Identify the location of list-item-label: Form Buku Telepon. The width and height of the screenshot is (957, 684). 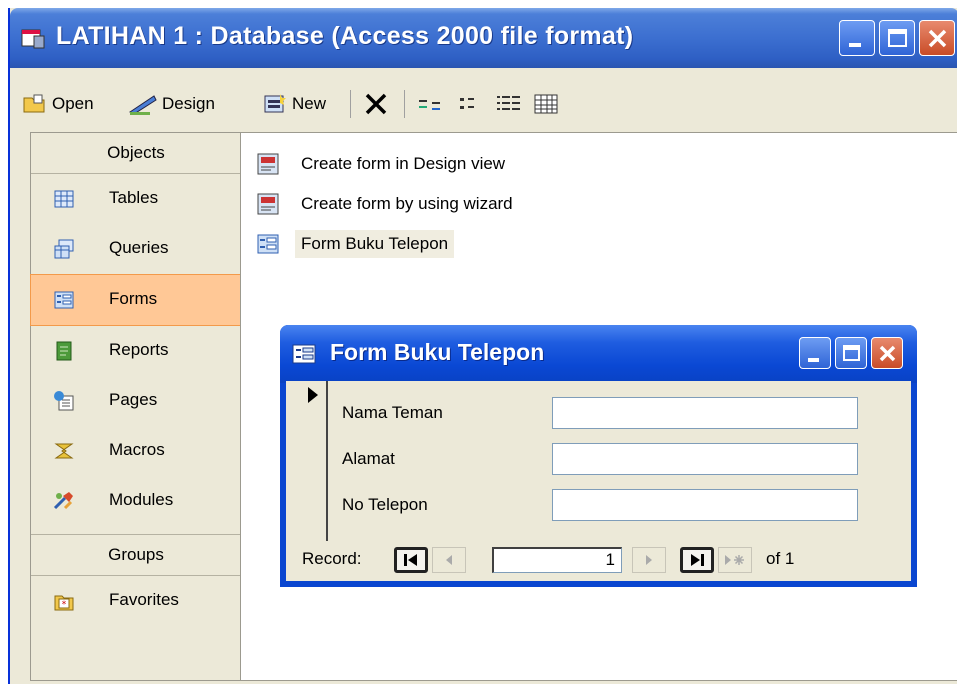
(375, 244).